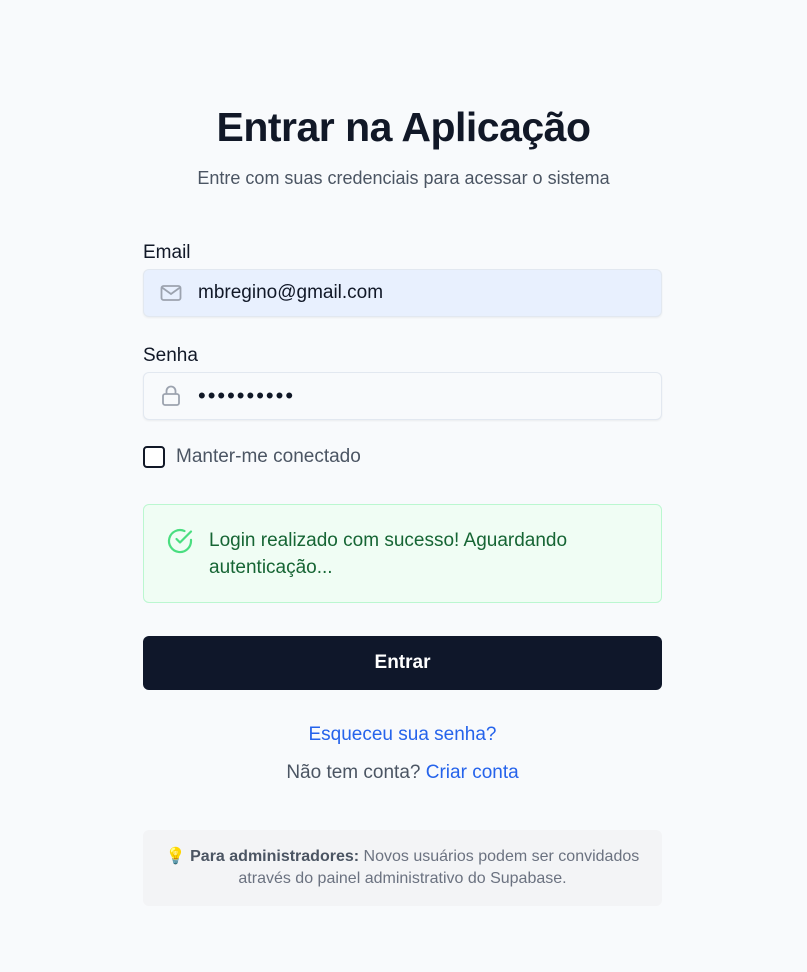 The height and width of the screenshot is (972, 807). Describe the element at coordinates (353, 772) in the screenshot. I see `signup-prompt: Não tem conta?` at that location.